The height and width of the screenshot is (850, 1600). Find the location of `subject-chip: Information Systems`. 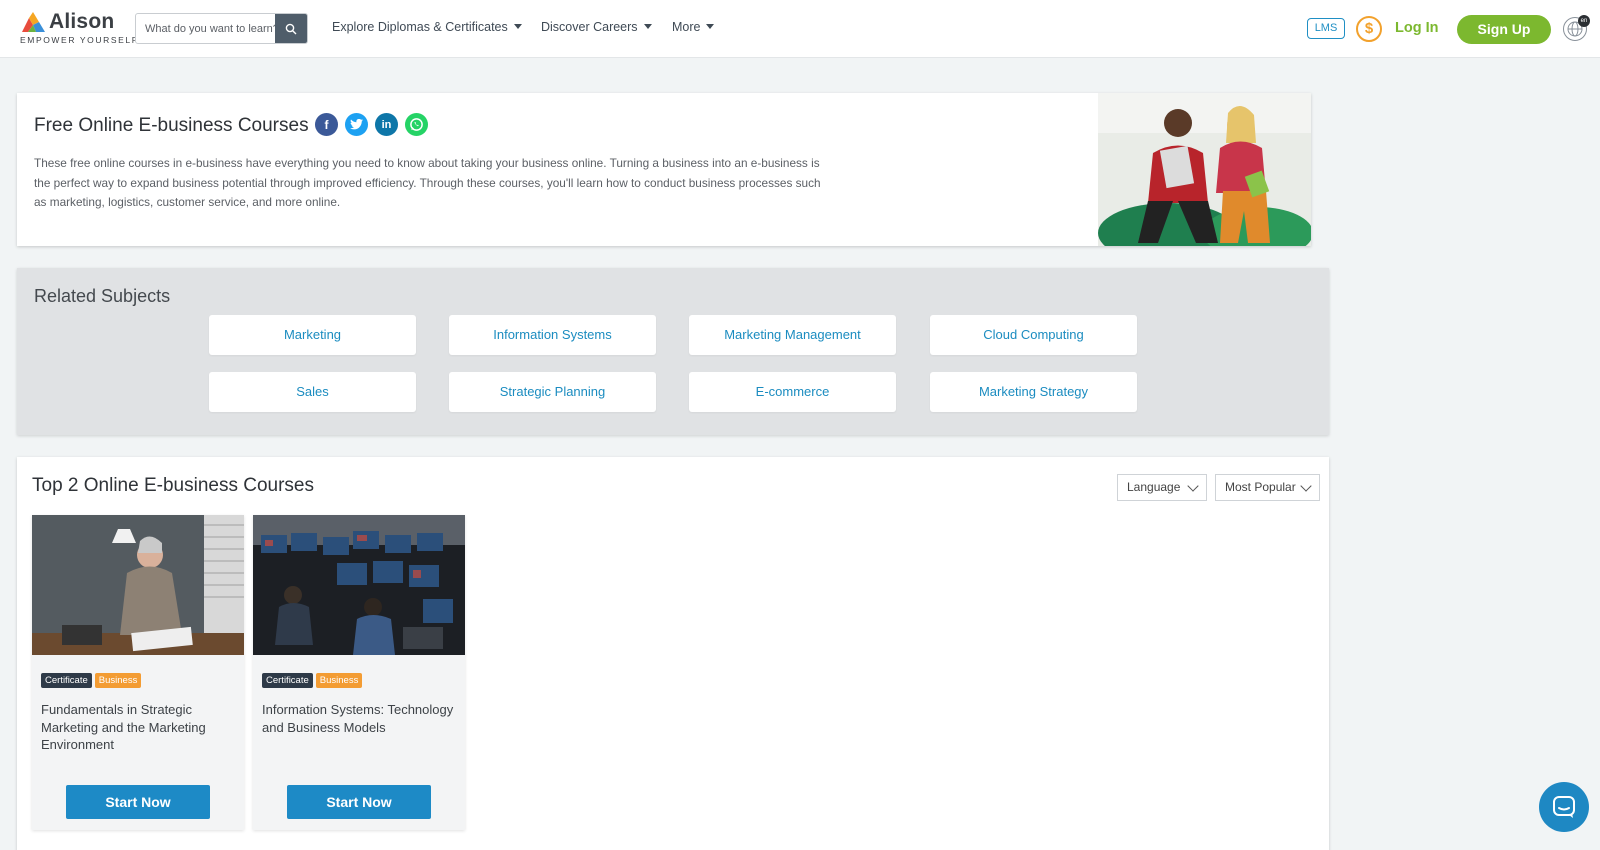

subject-chip: Information Systems is located at coordinates (552, 335).